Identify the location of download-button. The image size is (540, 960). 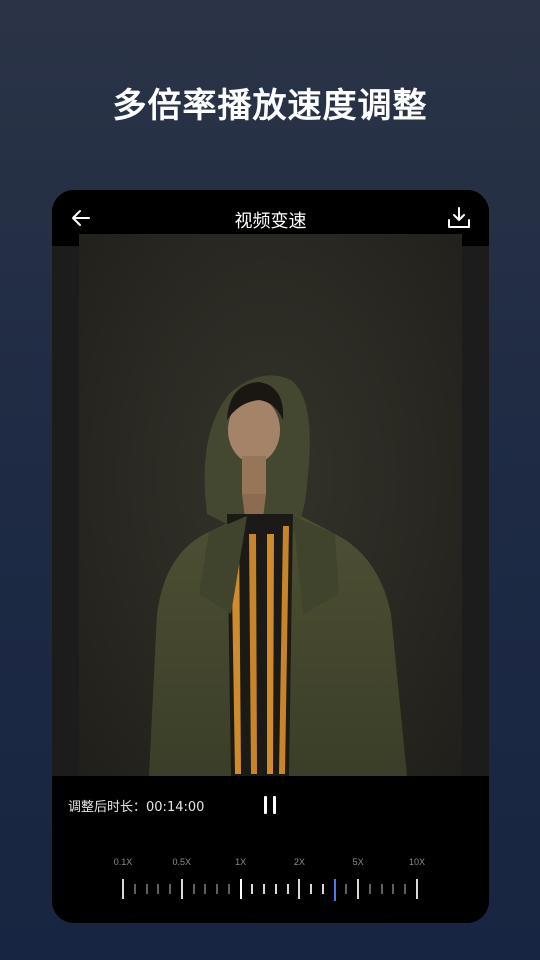
(459, 218).